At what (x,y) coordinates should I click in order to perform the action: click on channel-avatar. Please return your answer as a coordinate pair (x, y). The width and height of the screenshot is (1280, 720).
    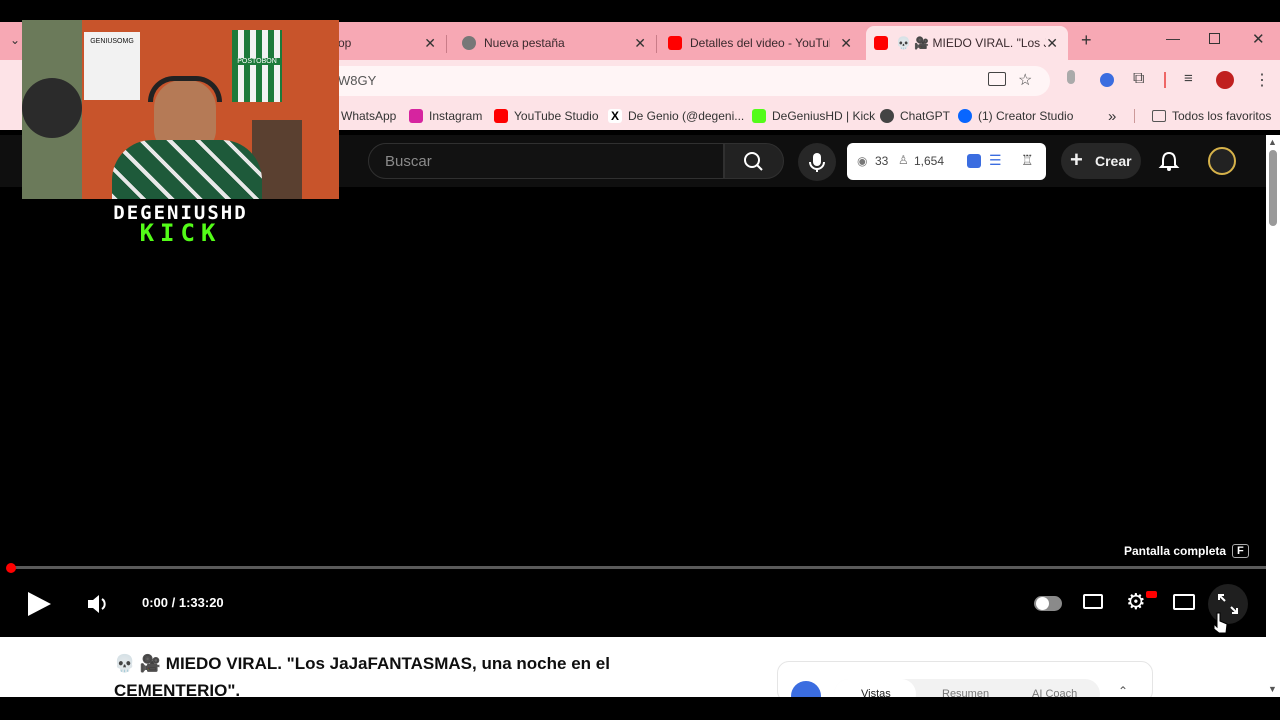
    Looking at the image, I should click on (1222, 161).